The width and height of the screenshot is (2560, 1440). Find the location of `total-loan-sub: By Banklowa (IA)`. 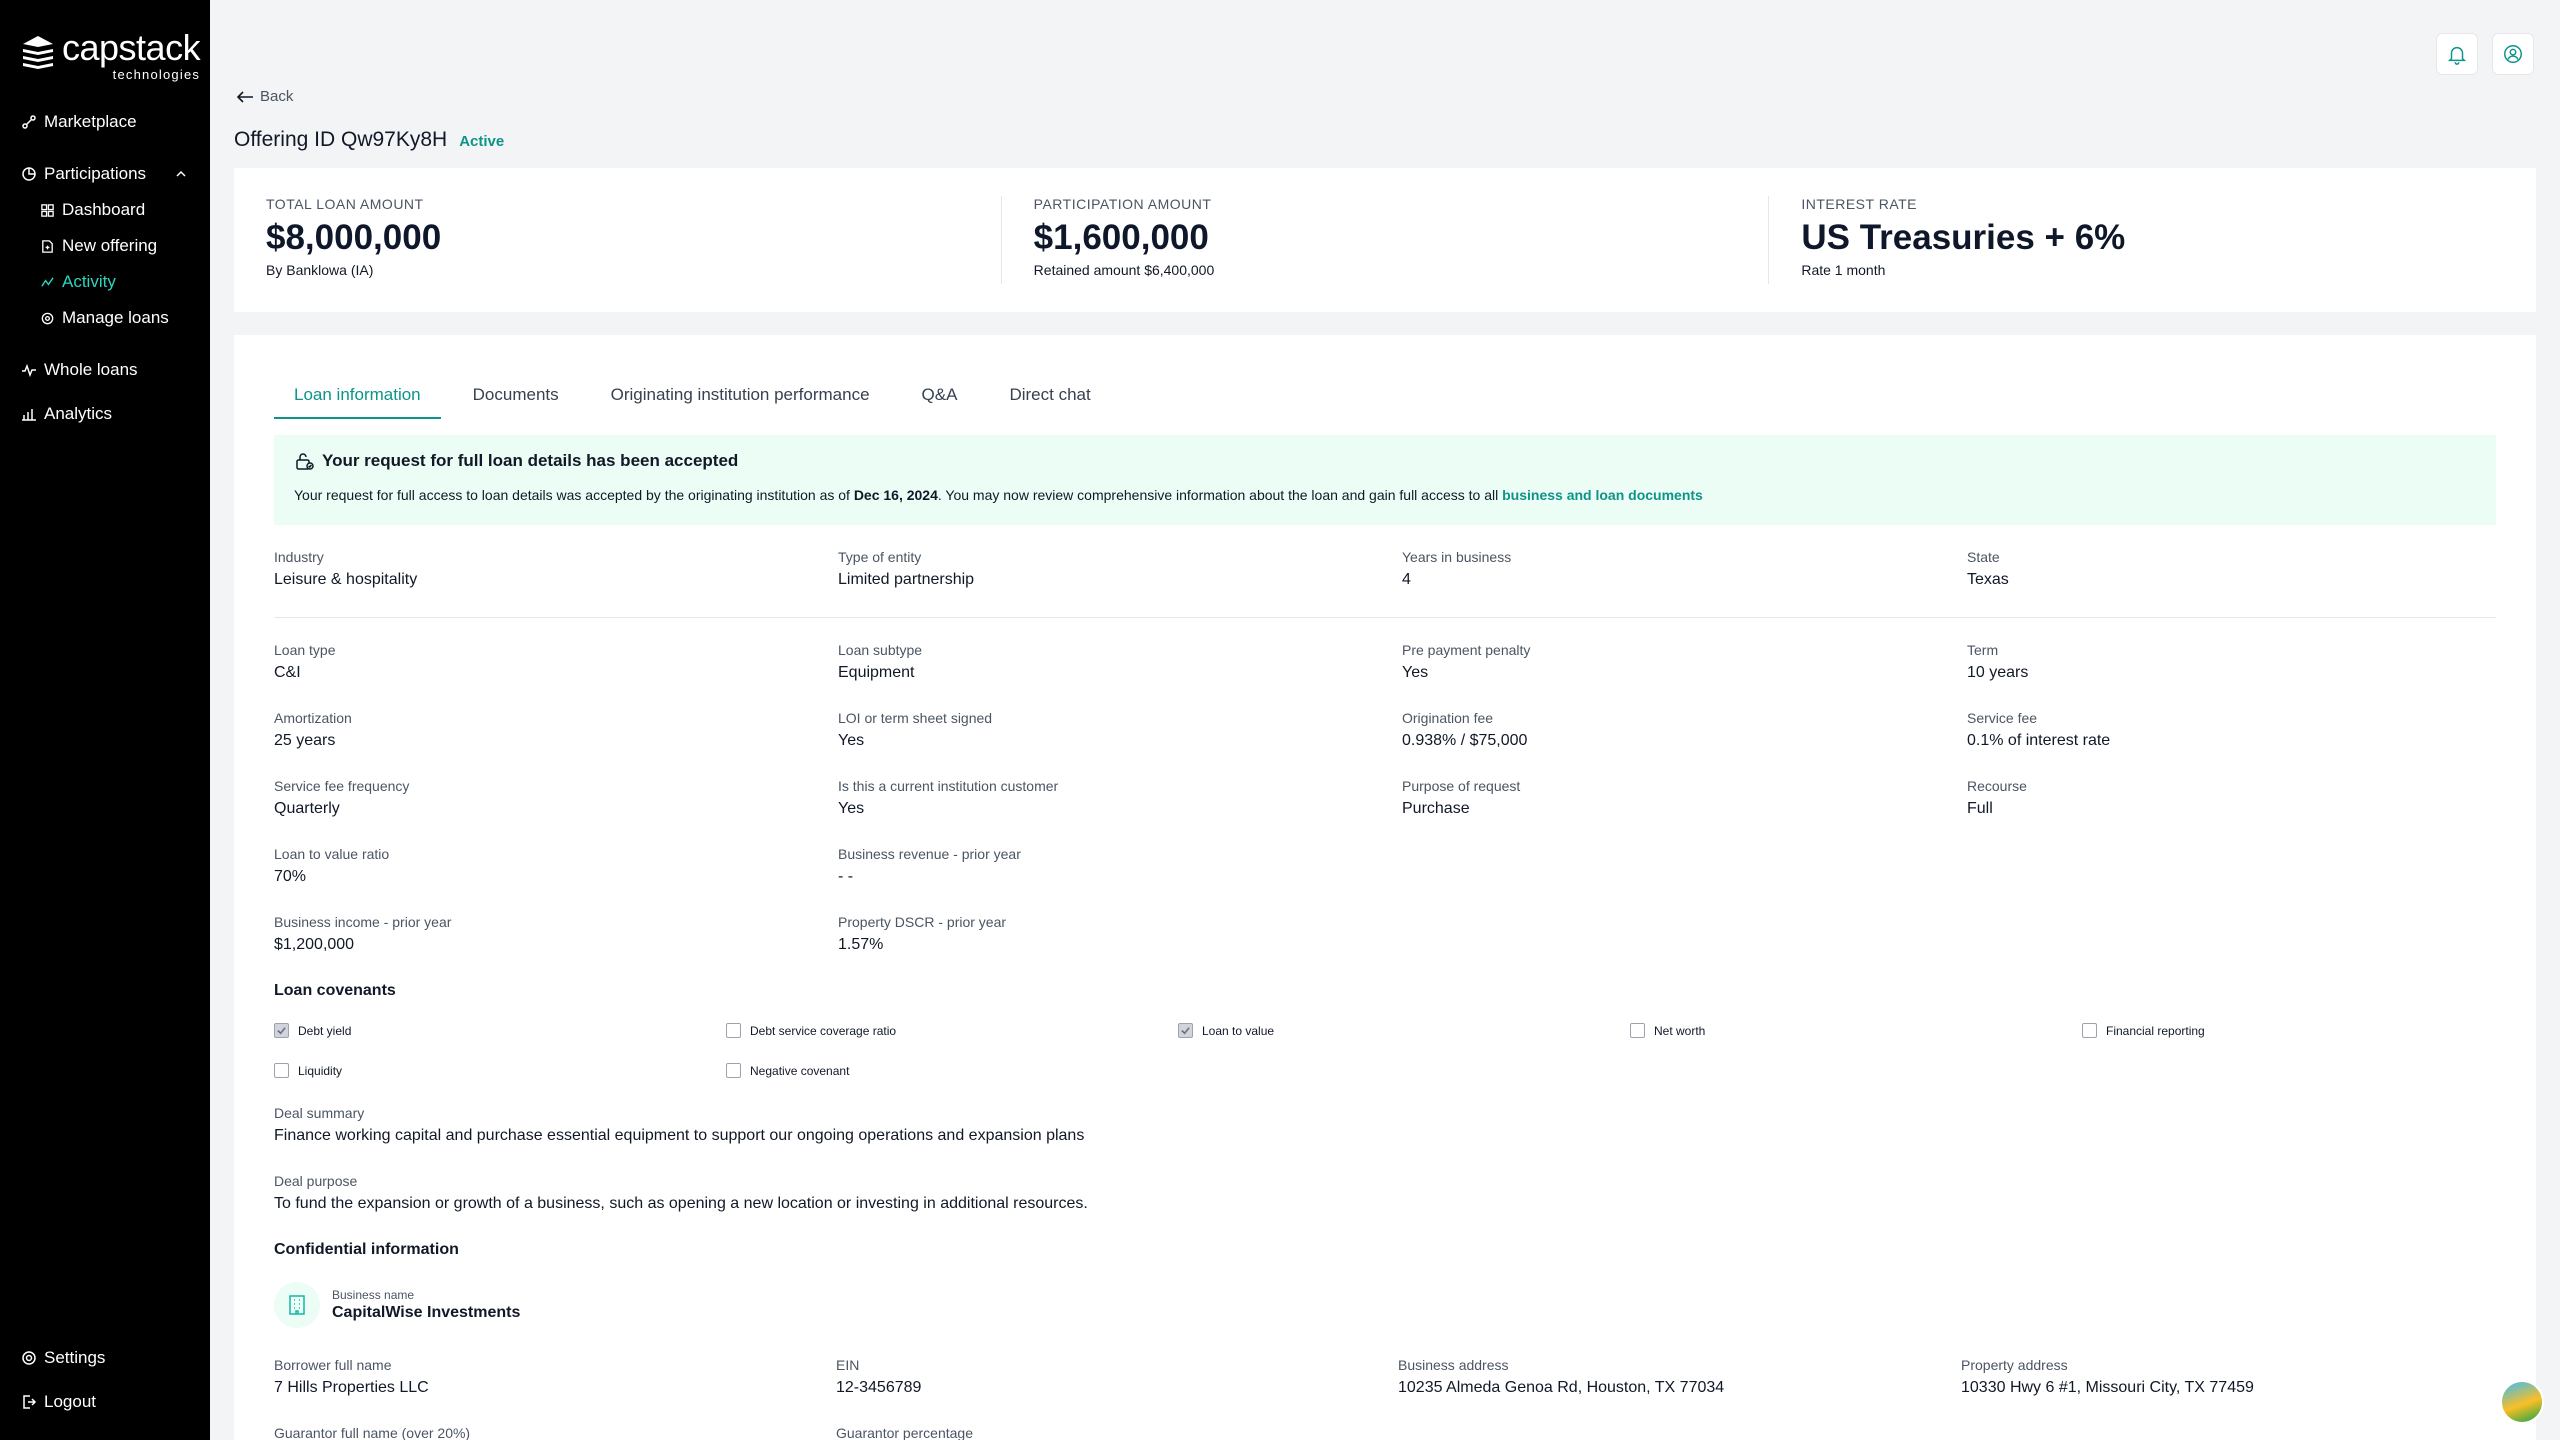

total-loan-sub: By Banklowa (IA) is located at coordinates (320, 270).